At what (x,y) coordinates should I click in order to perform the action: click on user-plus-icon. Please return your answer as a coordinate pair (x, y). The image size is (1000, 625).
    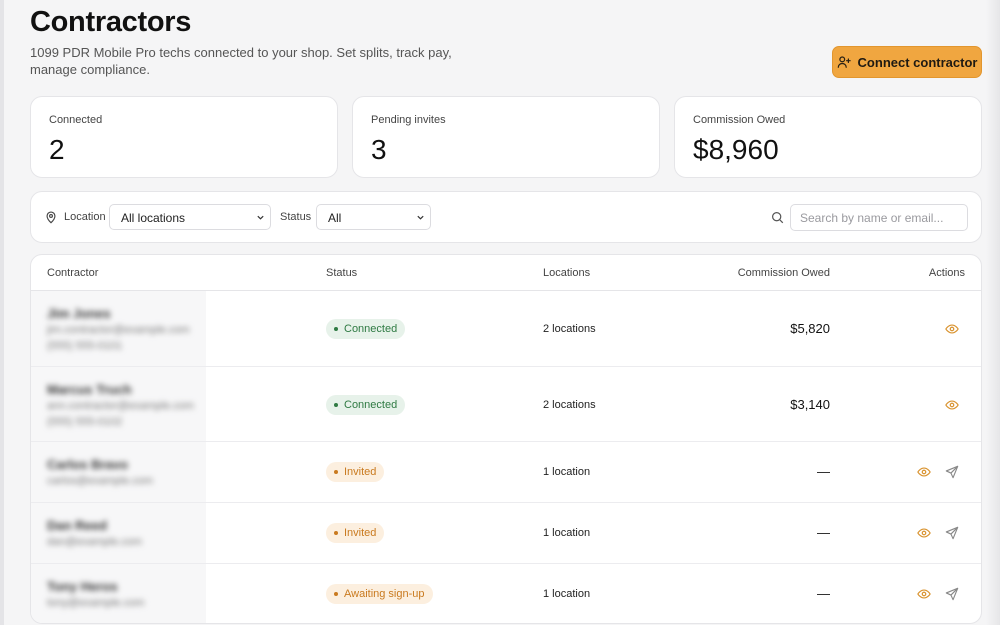
    Looking at the image, I should click on (844, 62).